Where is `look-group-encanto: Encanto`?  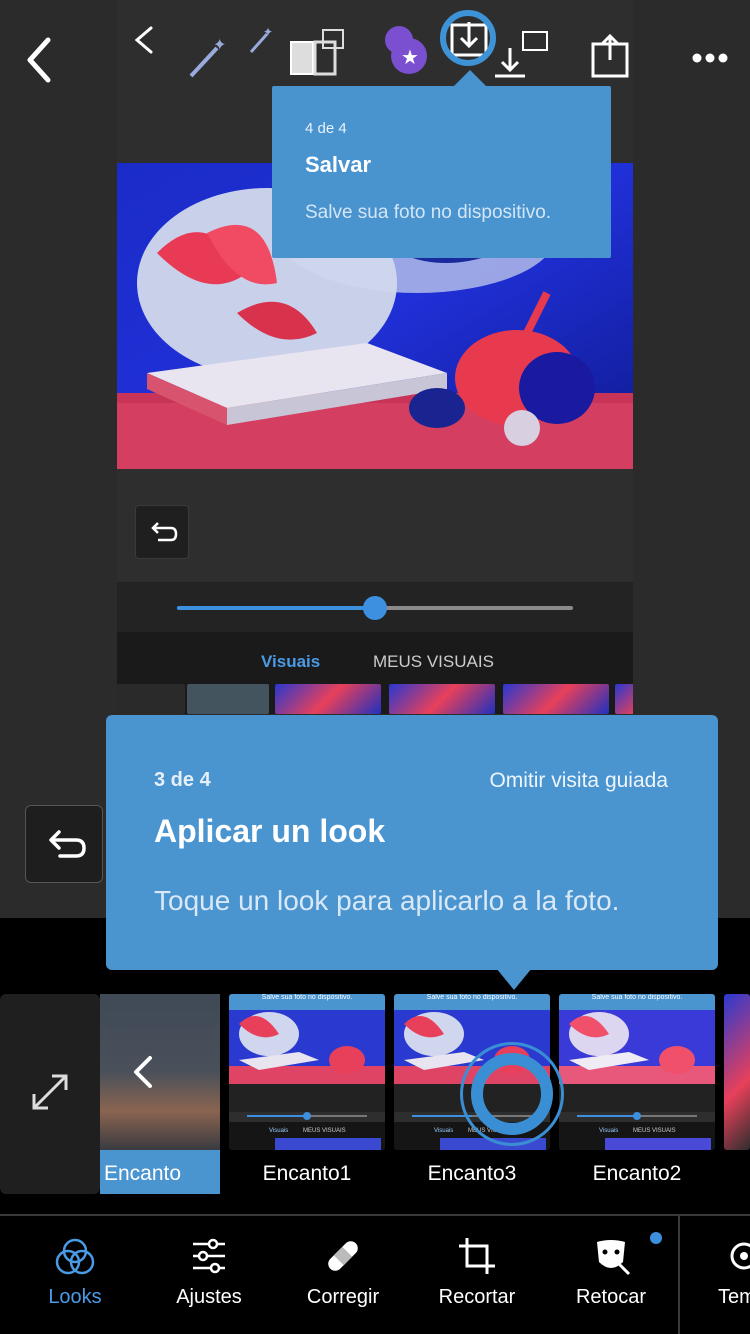 look-group-encanto: Encanto is located at coordinates (160, 1094).